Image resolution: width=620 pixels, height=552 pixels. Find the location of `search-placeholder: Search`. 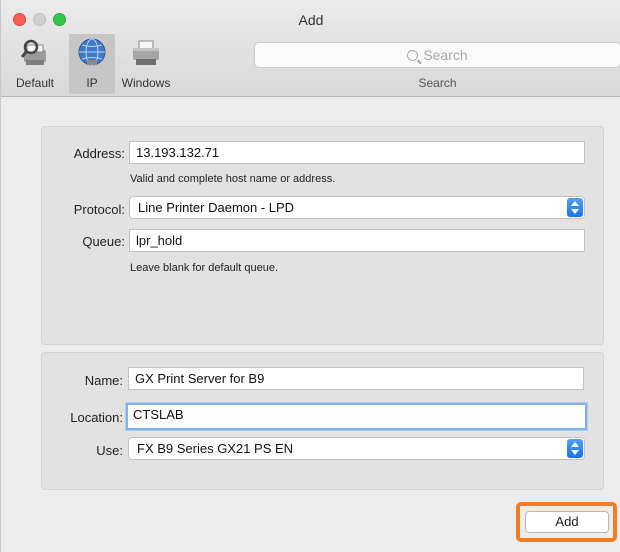

search-placeholder: Search is located at coordinates (445, 55).